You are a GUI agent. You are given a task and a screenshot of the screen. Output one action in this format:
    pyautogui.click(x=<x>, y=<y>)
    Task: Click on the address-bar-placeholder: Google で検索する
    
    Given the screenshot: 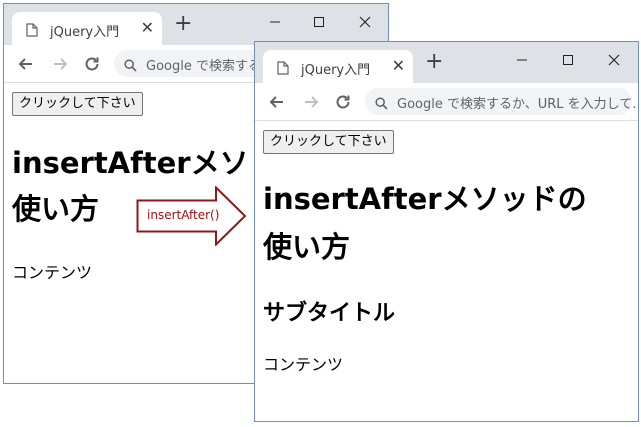 What is the action you would take?
    pyautogui.click(x=203, y=66)
    